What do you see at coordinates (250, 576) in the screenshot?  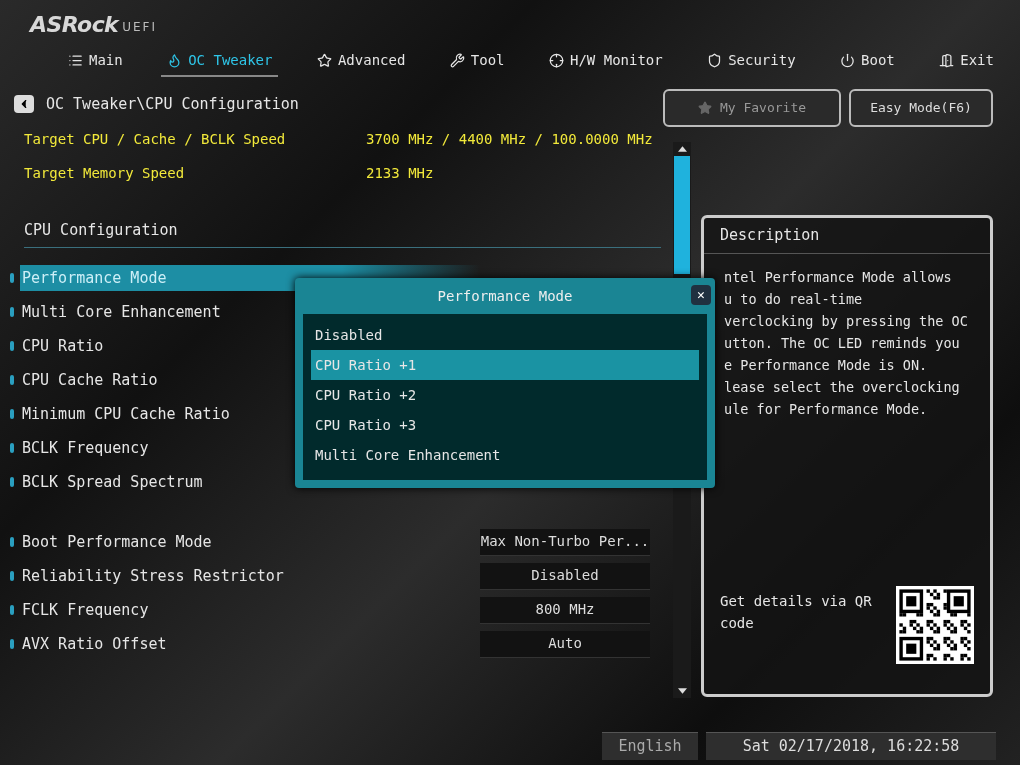 I see `setting-label: Reliability Stress Restrictor` at bounding box center [250, 576].